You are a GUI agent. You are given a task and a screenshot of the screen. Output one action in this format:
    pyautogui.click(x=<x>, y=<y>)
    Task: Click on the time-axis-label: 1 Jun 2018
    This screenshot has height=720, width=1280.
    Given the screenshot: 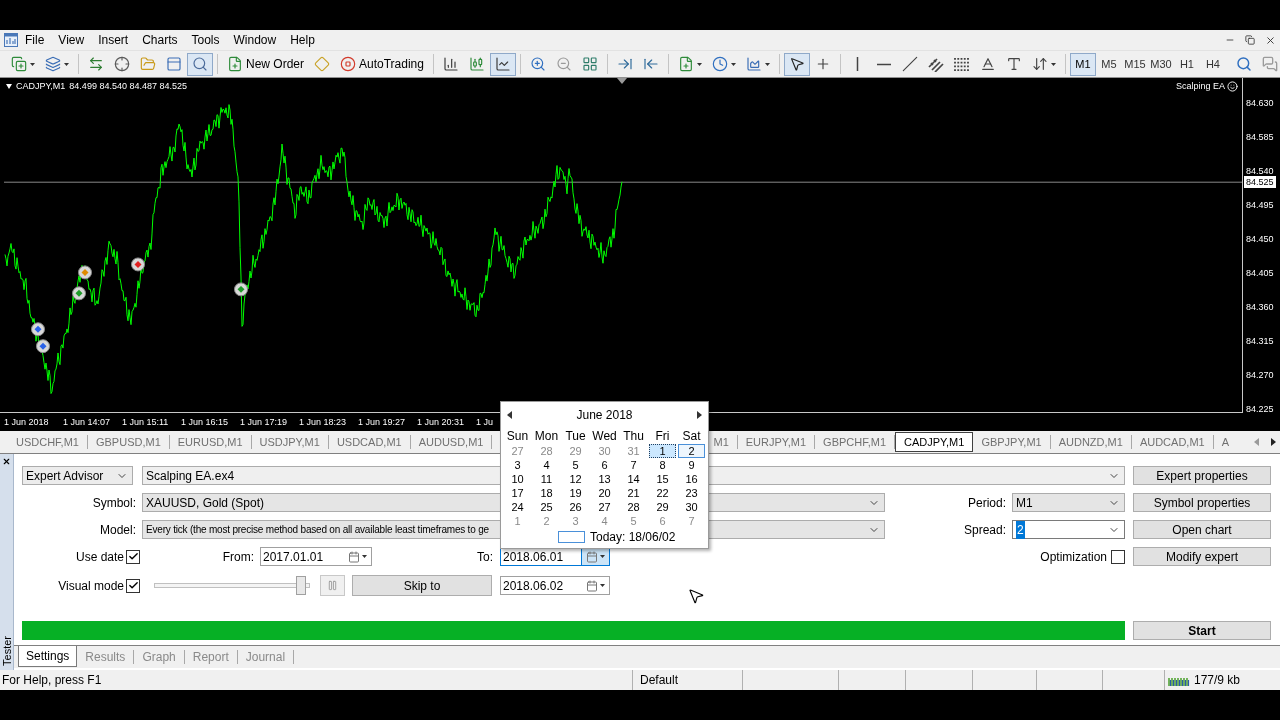 What is the action you would take?
    pyautogui.click(x=26, y=421)
    